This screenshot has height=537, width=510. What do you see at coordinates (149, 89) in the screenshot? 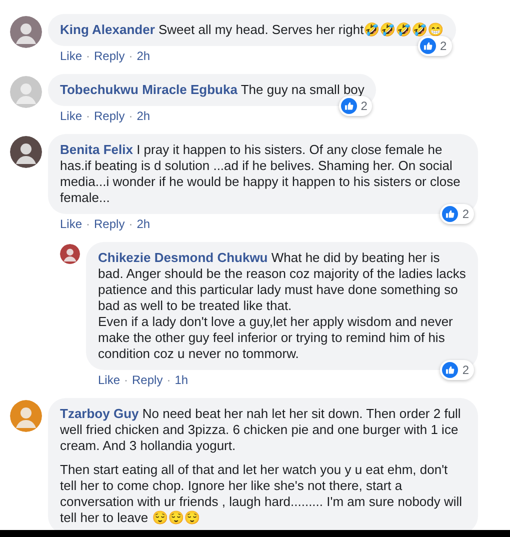
I see `author-link: Tobechukwu Miracle Egbuka` at bounding box center [149, 89].